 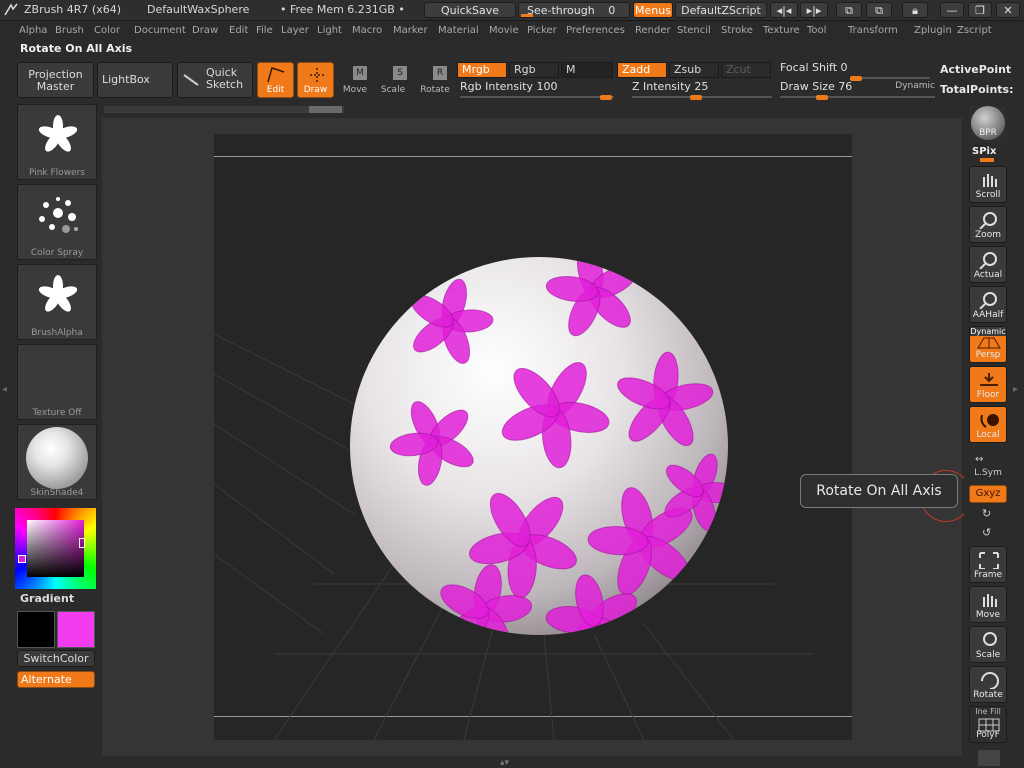 What do you see at coordinates (988, 494) in the screenshot?
I see `xyz-rotate-button: Gxyz` at bounding box center [988, 494].